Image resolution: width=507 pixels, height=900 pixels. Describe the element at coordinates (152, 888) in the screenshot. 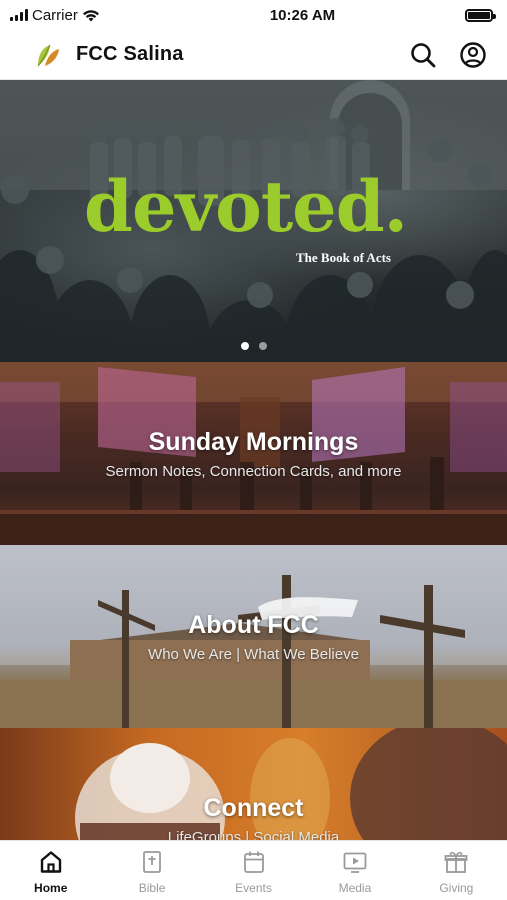

I see `tab-label: Bible` at that location.